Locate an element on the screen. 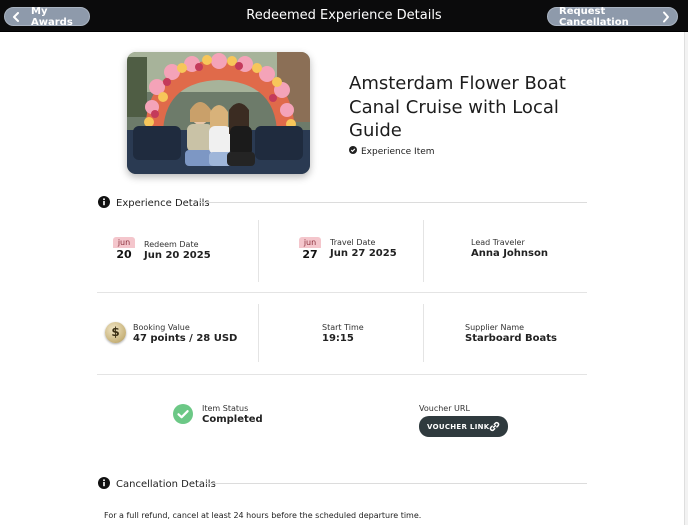 The width and height of the screenshot is (688, 525). redeem-date-label: Redeem Date is located at coordinates (171, 244).